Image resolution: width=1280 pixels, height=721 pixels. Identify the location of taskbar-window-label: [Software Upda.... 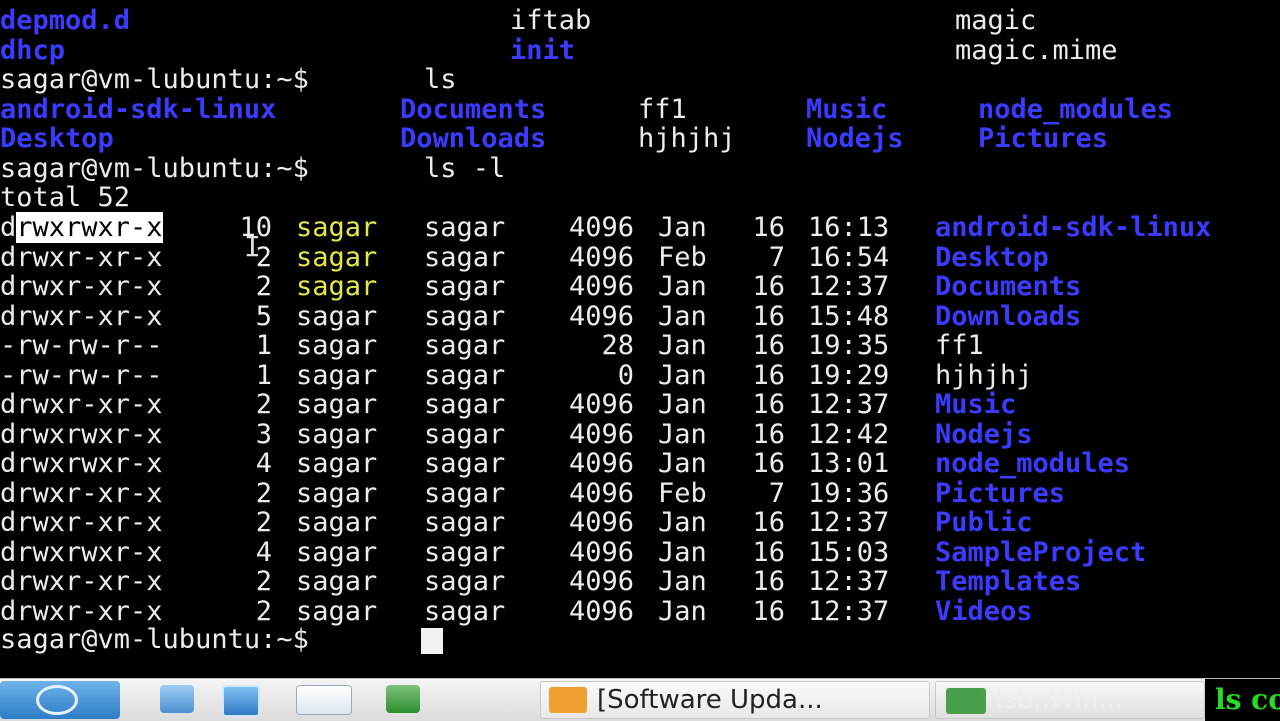
(710, 700).